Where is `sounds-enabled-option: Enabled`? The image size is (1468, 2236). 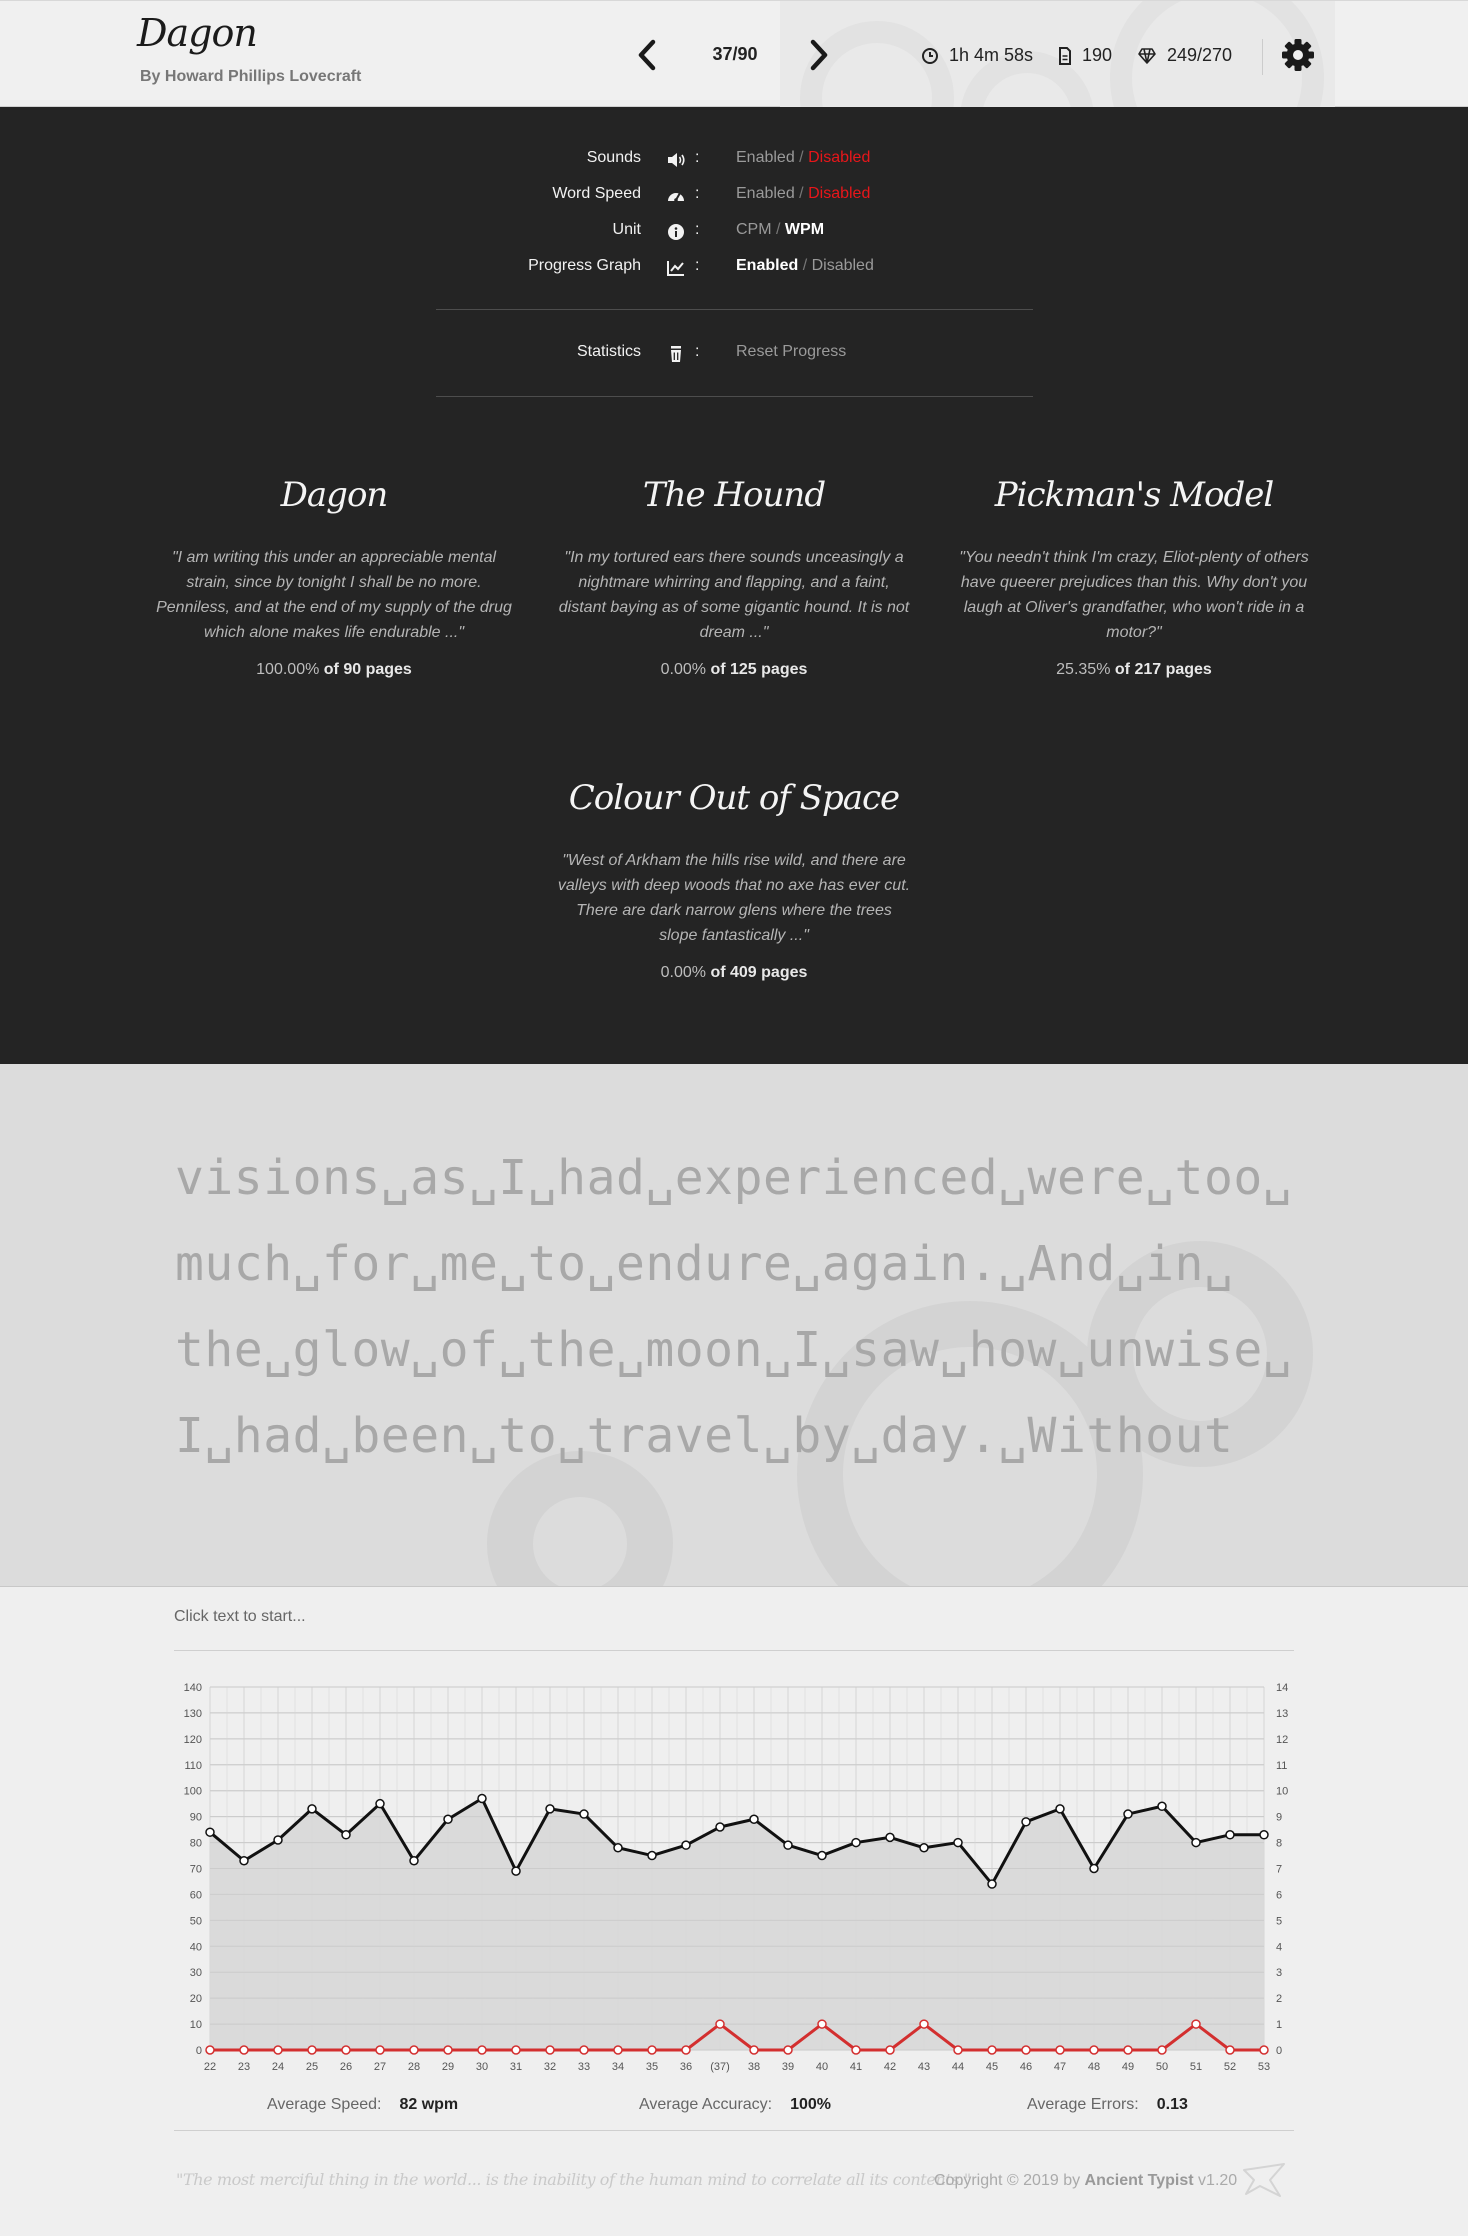 sounds-enabled-option: Enabled is located at coordinates (765, 157).